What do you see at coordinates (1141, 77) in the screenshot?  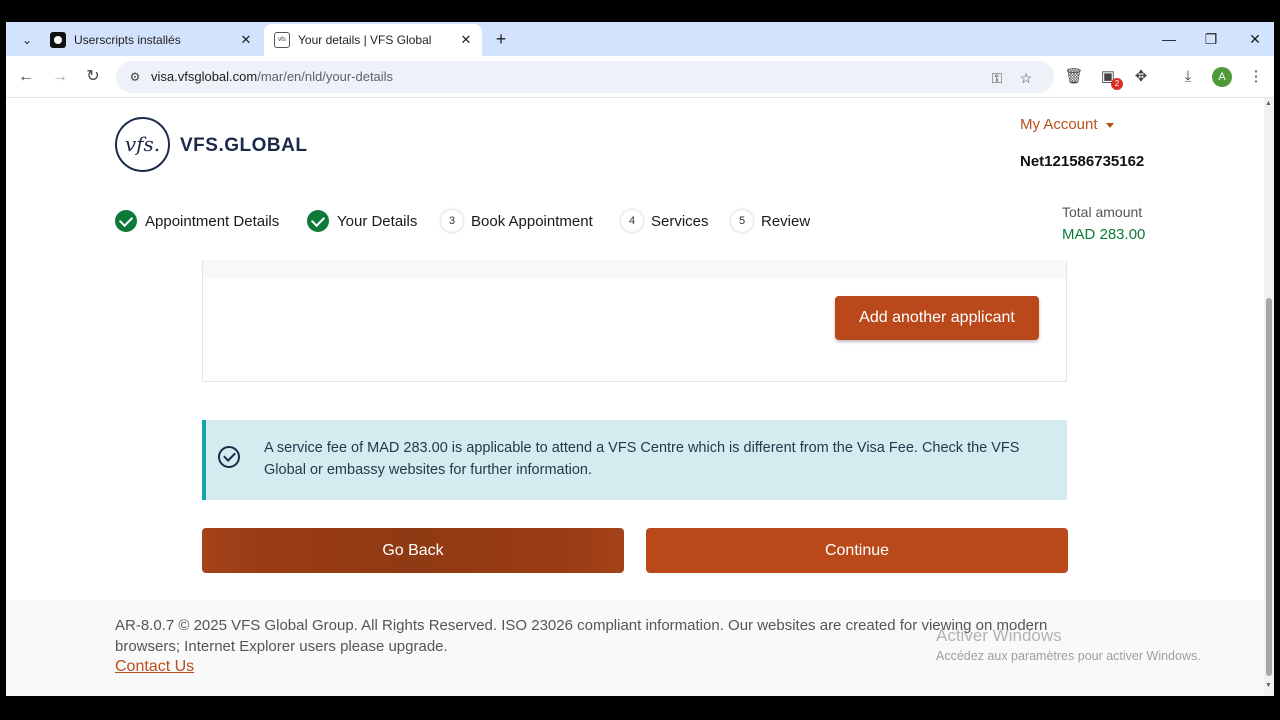 I see `extensions-puzzle-icon: ✥` at bounding box center [1141, 77].